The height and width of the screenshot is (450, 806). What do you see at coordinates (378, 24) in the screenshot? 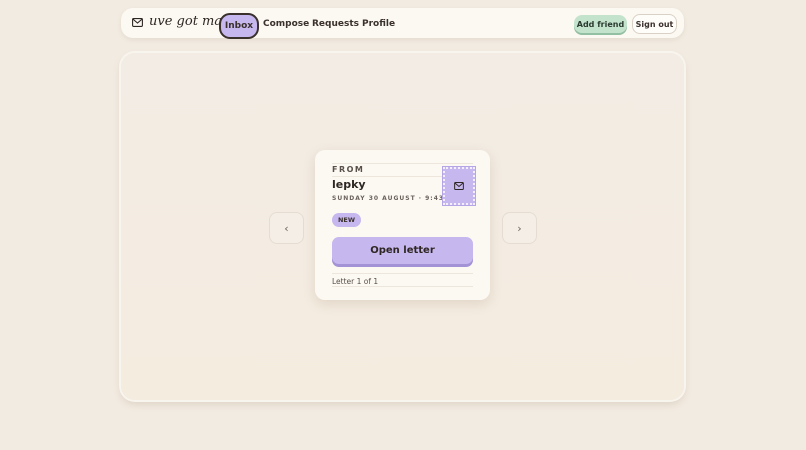
I see `tab-profile: Profile` at bounding box center [378, 24].